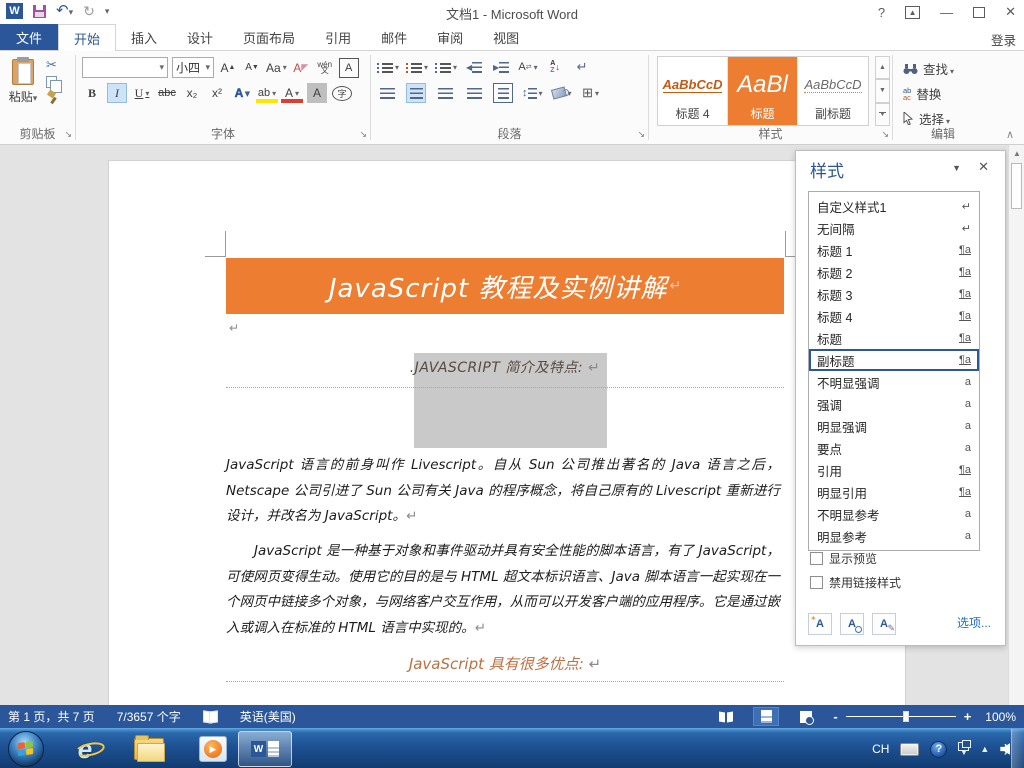  I want to click on style-item: 无间隔 ↵, so click(894, 228).